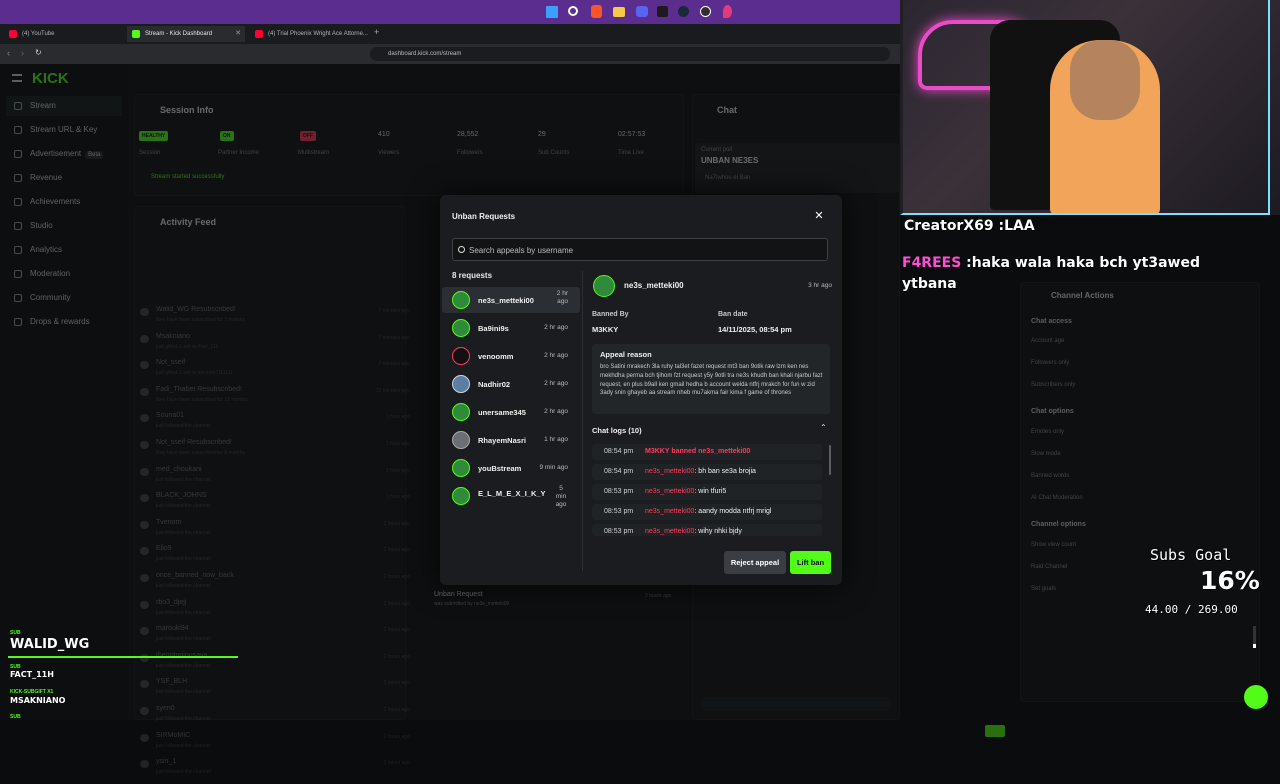 This screenshot has width=1280, height=784. Describe the element at coordinates (8, 53) in the screenshot. I see `back-icon: ‹` at that location.